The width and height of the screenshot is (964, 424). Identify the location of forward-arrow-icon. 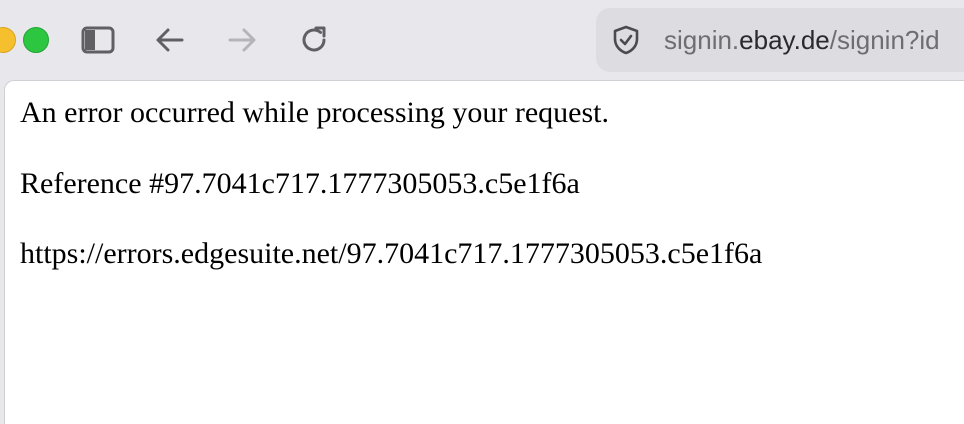
(242, 40).